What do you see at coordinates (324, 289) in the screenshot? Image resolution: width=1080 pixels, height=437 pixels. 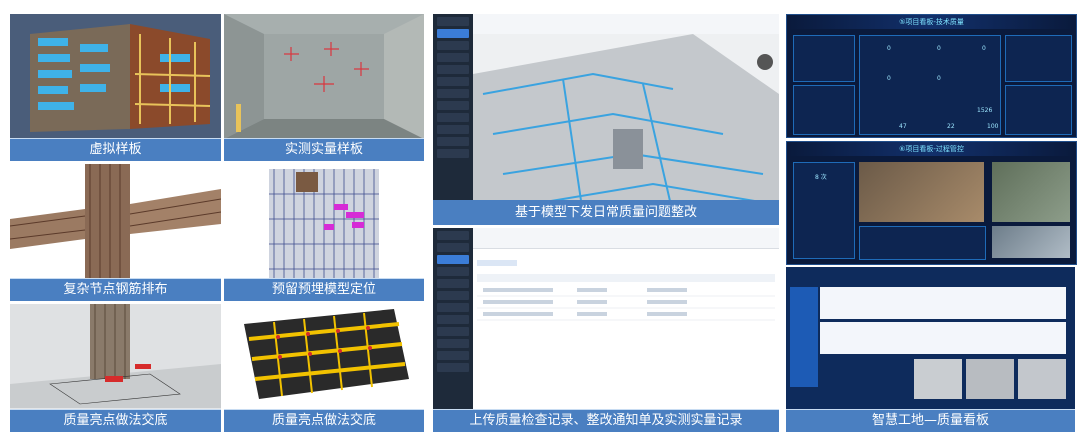 I see `caption-embedded-position: 预留预埋模型定位` at bounding box center [324, 289].